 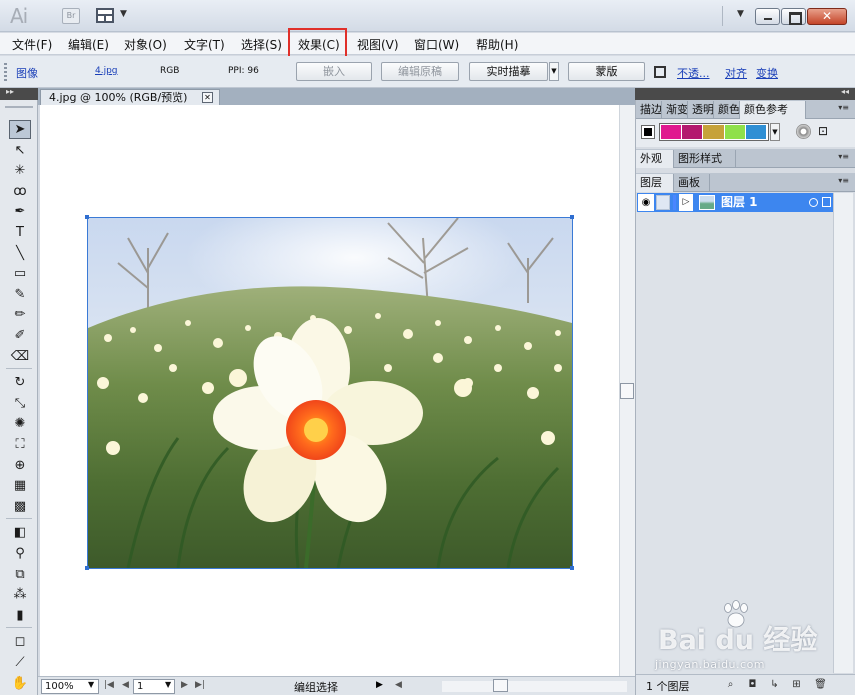 What do you see at coordinates (736, 73) in the screenshot?
I see `align-link: 对齐` at bounding box center [736, 73].